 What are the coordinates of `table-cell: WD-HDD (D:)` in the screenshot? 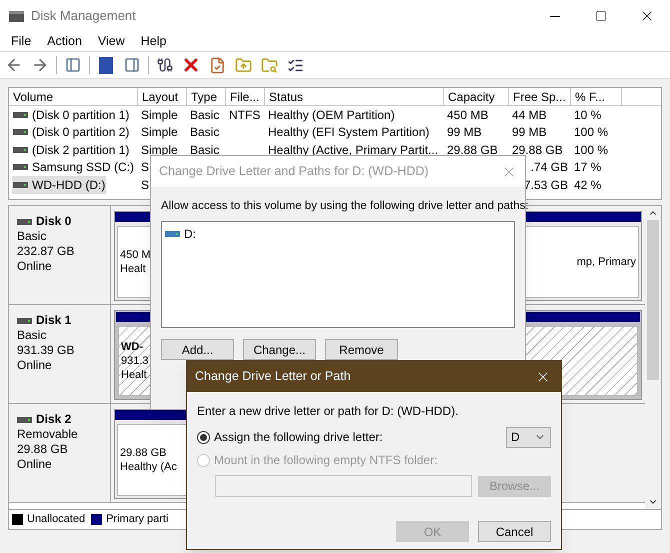 It's located at (59, 185).